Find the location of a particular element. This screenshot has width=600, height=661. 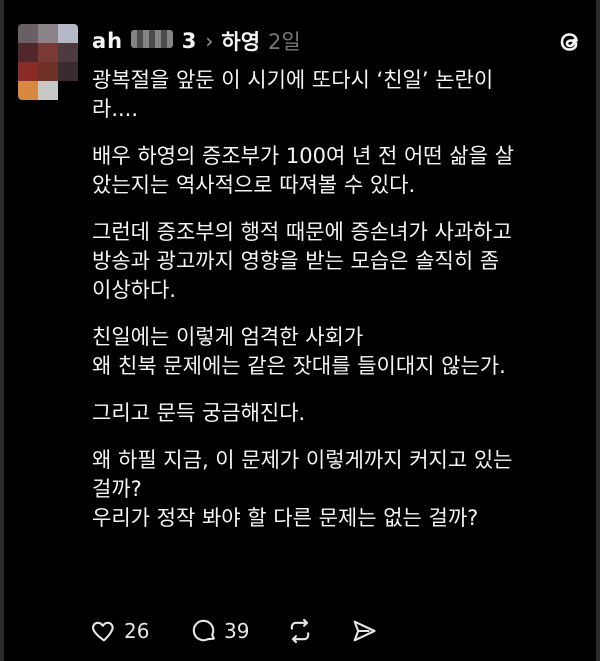

line: 광복절을 앞둔 이 시기에 또다시 ‘친일’ 논란이 is located at coordinates (293, 80).